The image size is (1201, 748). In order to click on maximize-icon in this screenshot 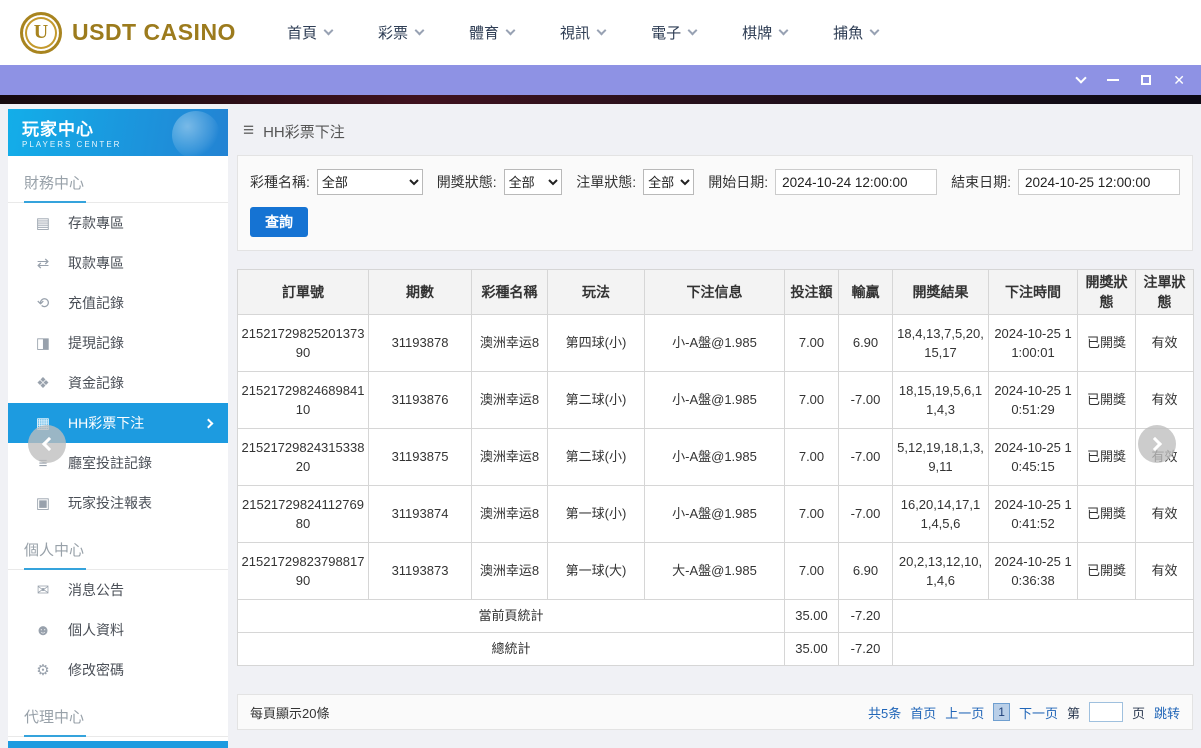, I will do `click(1146, 80)`.